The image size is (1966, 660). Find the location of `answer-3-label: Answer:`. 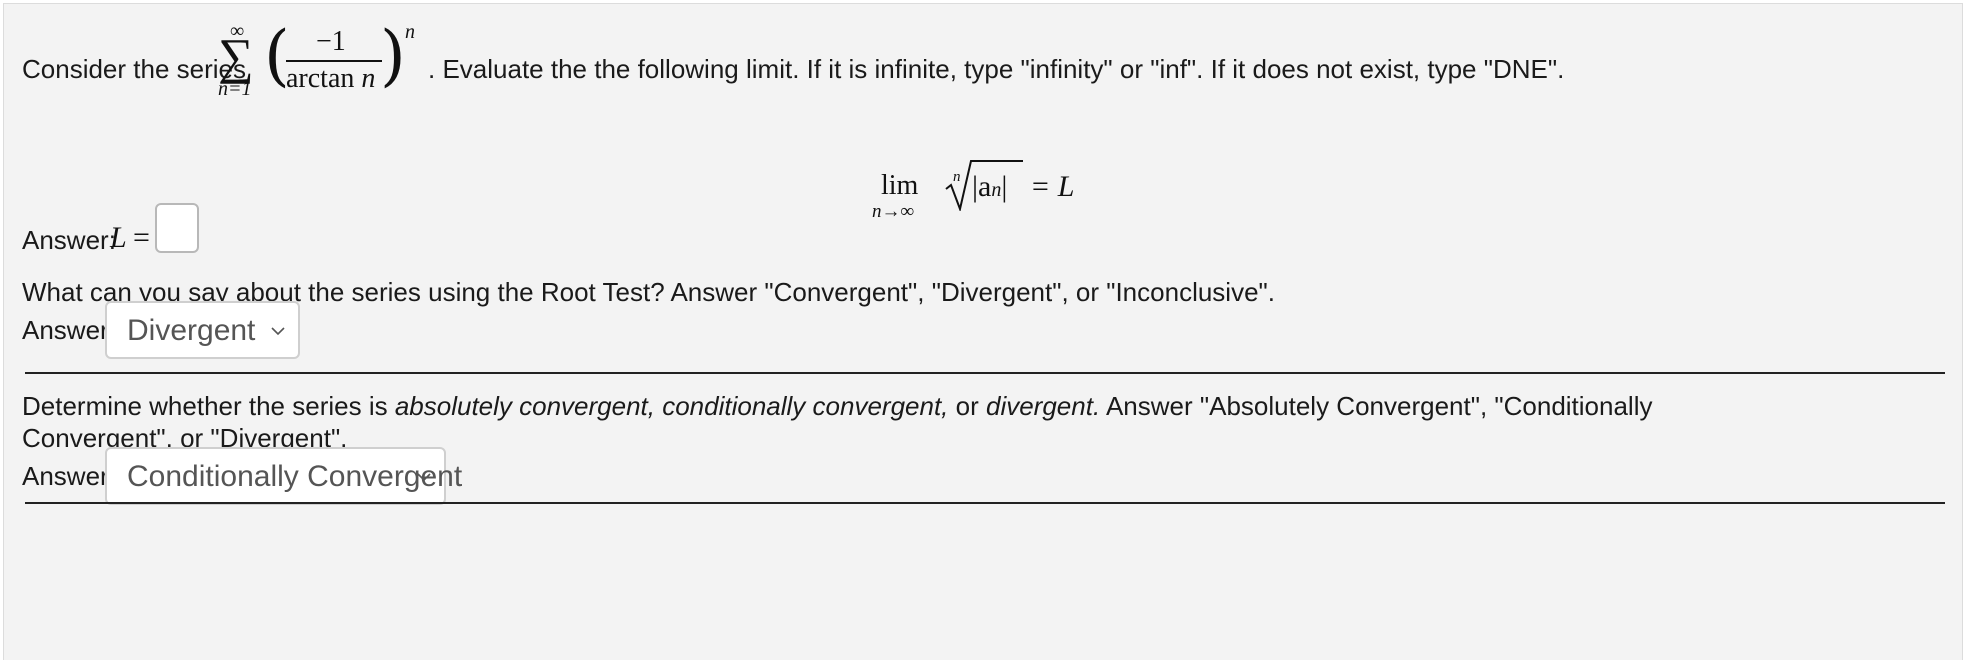

answer-3-label: Answer: is located at coordinates (69, 476).